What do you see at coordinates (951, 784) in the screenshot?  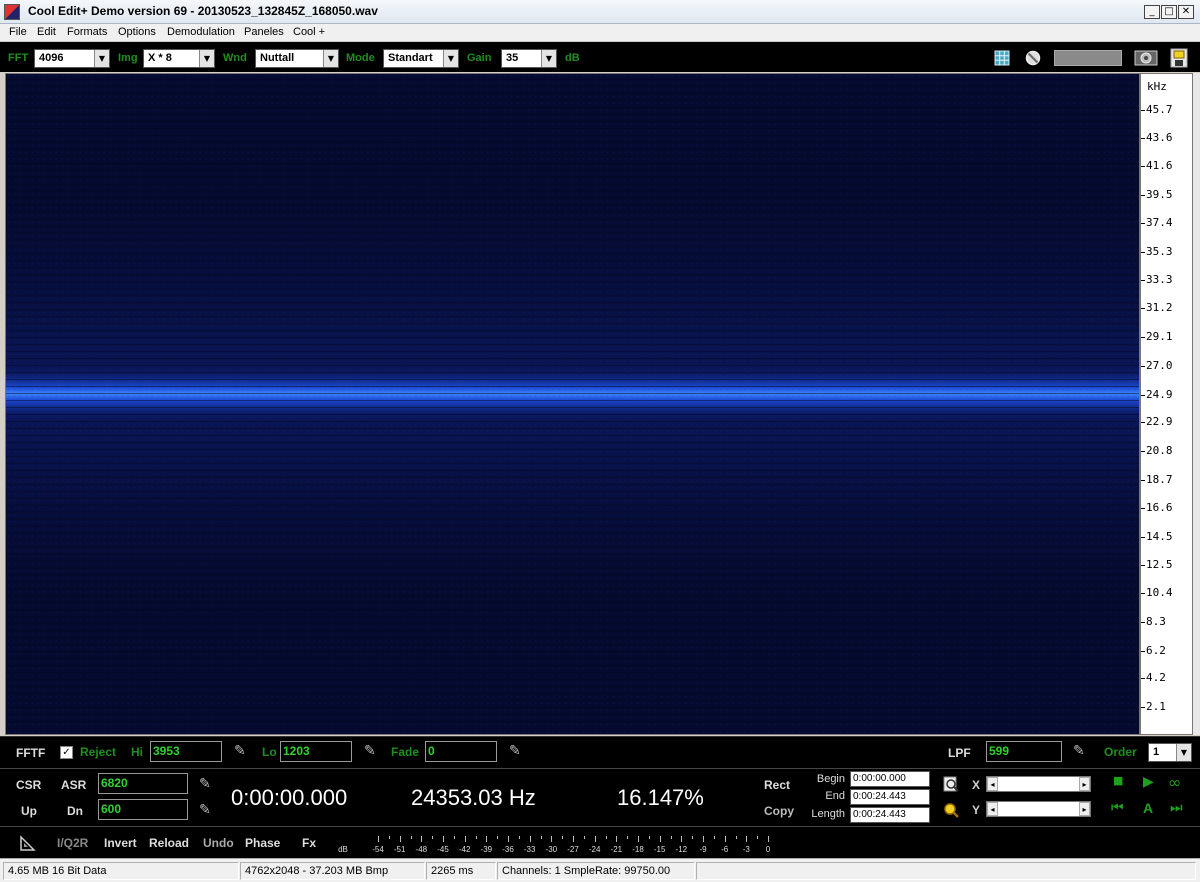 I see `zoom-page-icon` at bounding box center [951, 784].